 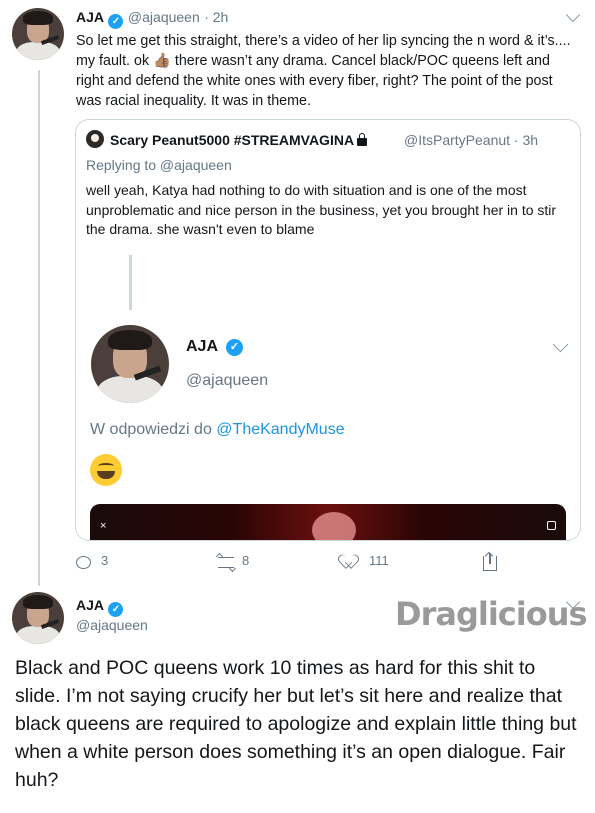 I want to click on screenshot-author-name: AJA, so click(x=202, y=346).